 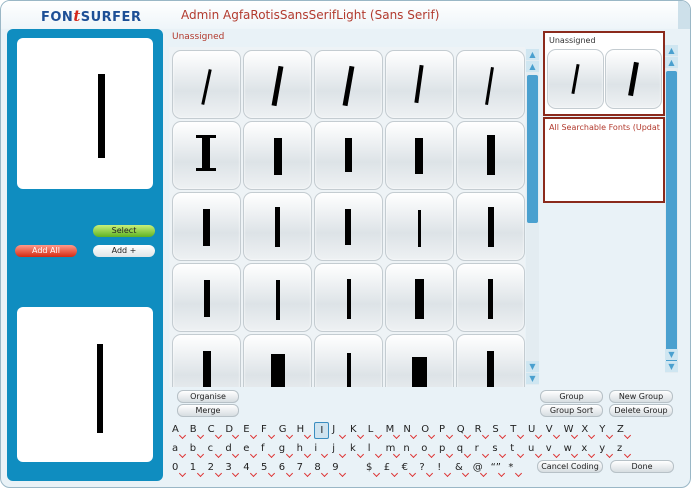 What do you see at coordinates (339, 450) in the screenshot?
I see `char-key-j: j` at bounding box center [339, 450].